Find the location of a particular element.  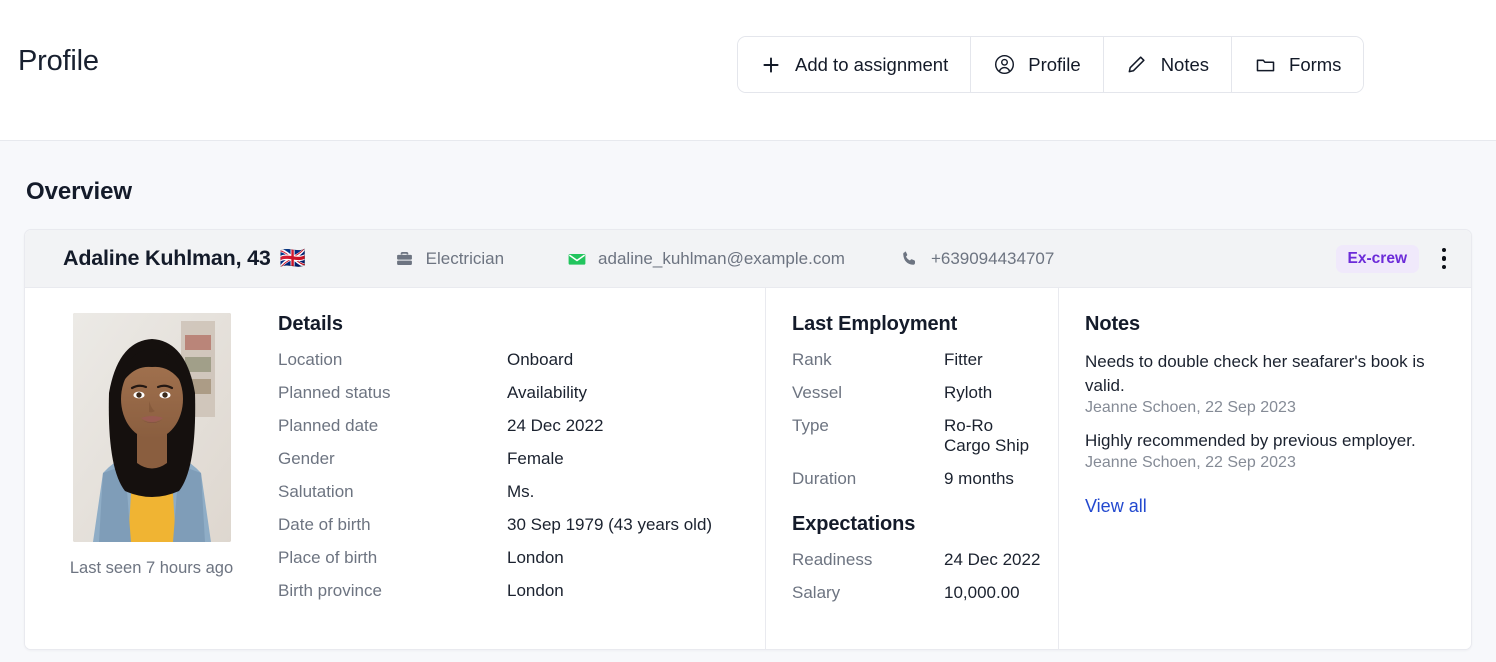

avatar is located at coordinates (151, 427).